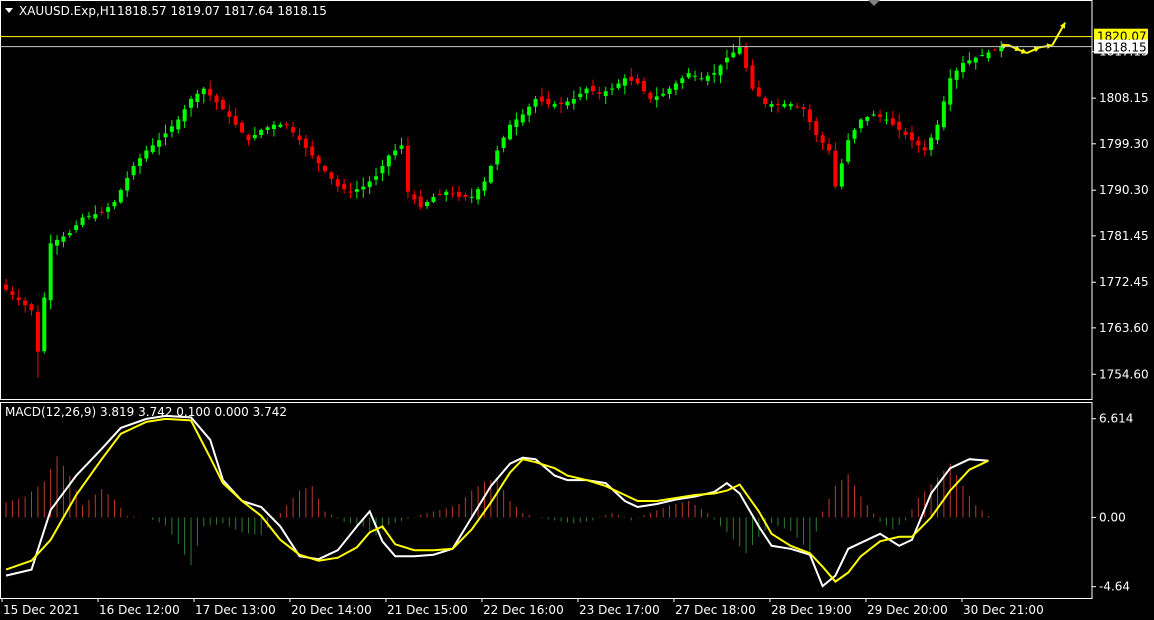  What do you see at coordinates (523, 610) in the screenshot?
I see `time-tick-label: 22 Dec 16:00` at bounding box center [523, 610].